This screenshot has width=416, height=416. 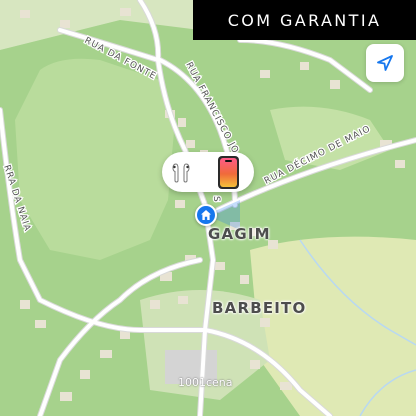 I want to click on airpods-icon, so click(x=181, y=173).